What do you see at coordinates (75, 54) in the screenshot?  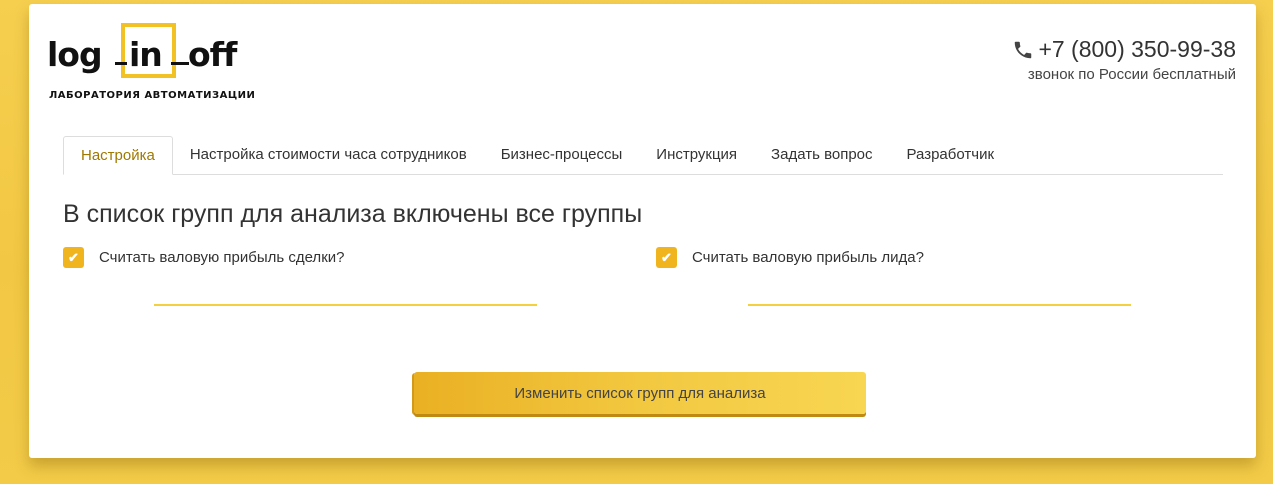 I see `logo-word-log: log` at bounding box center [75, 54].